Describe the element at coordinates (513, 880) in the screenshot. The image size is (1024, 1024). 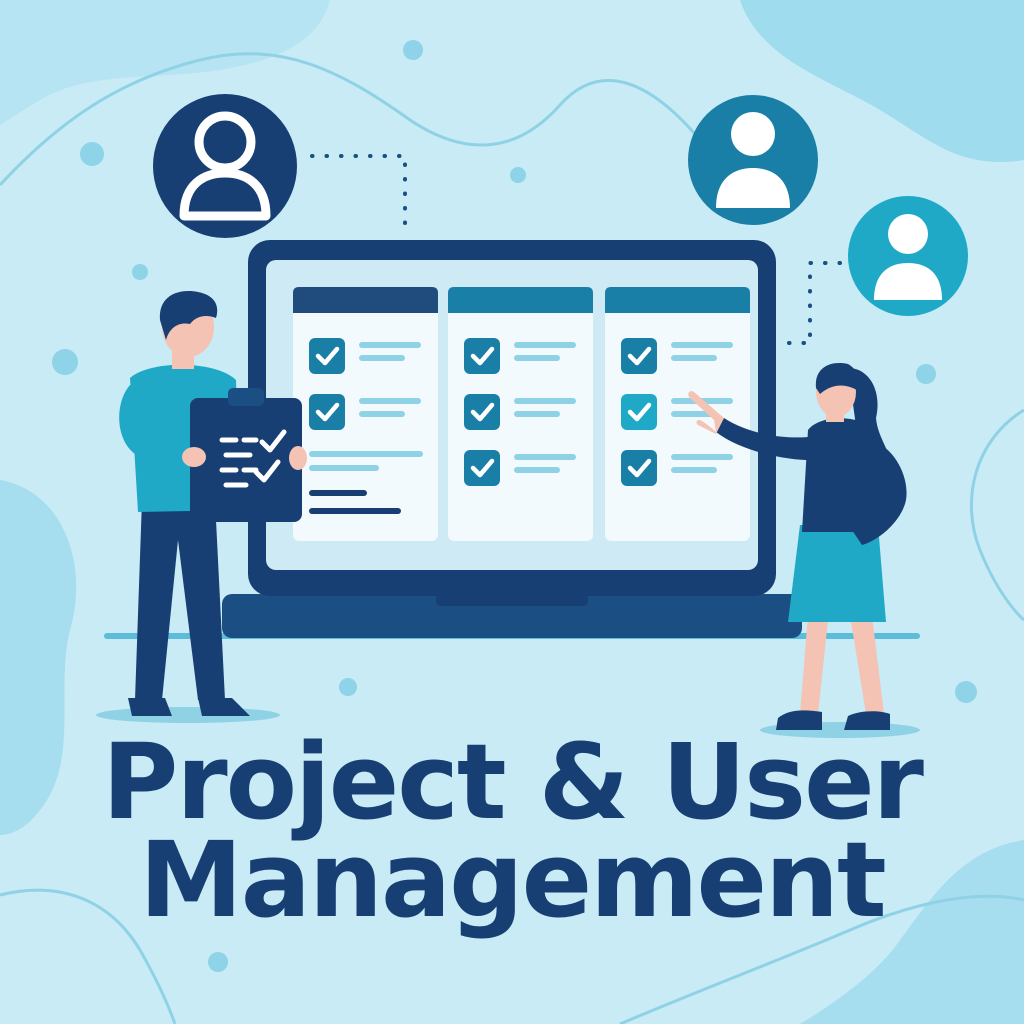
I see `title-line-2: Management` at that location.